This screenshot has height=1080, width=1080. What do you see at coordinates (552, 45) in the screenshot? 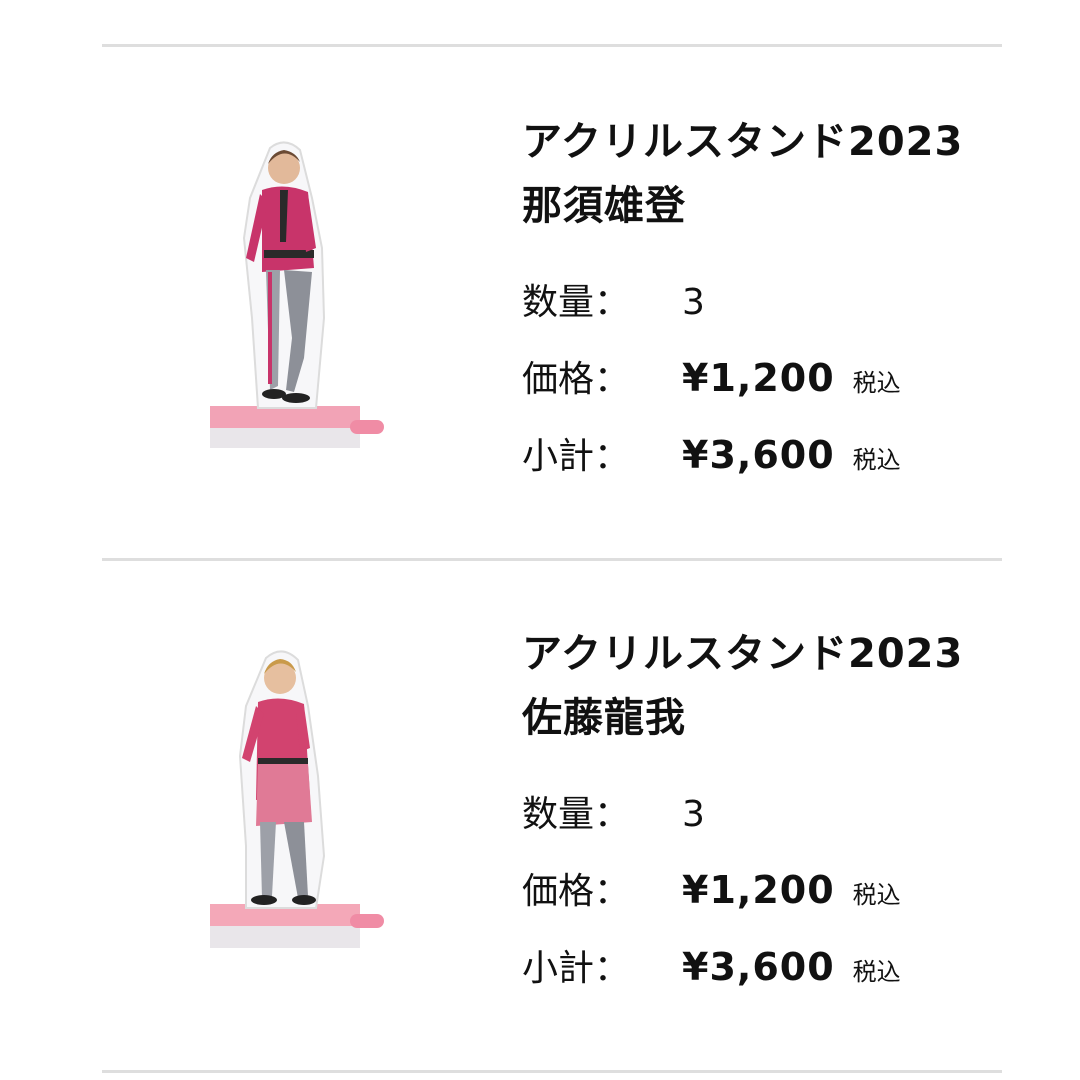
I see `divider-top` at bounding box center [552, 45].